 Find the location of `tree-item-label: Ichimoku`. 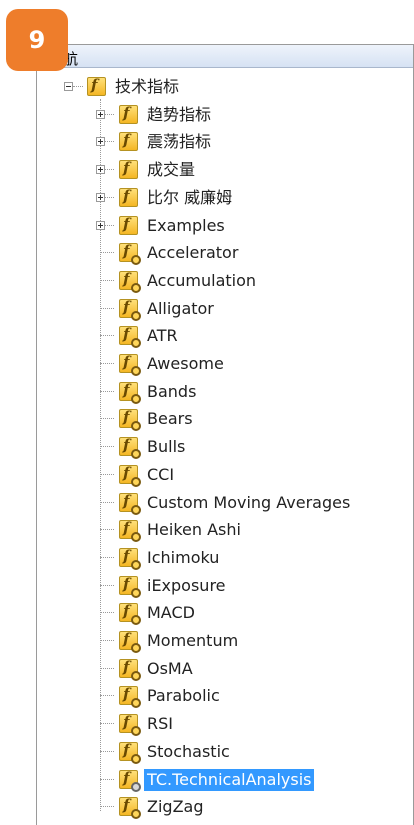

tree-item-label: Ichimoku is located at coordinates (183, 557).